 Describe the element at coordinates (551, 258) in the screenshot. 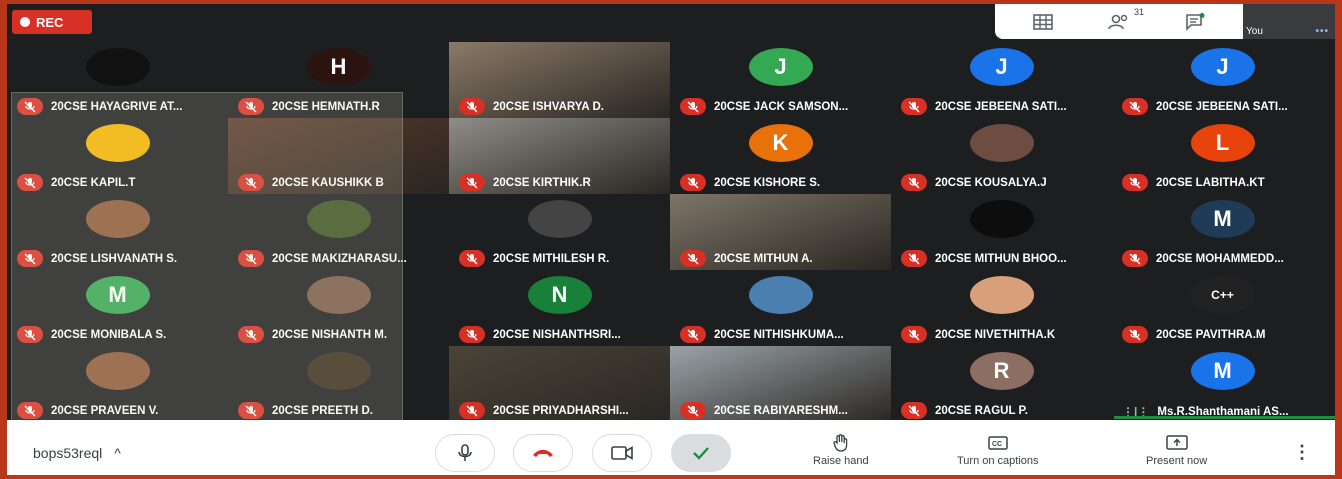

I see `participant-name: 20CSE MITHILESH R.` at that location.